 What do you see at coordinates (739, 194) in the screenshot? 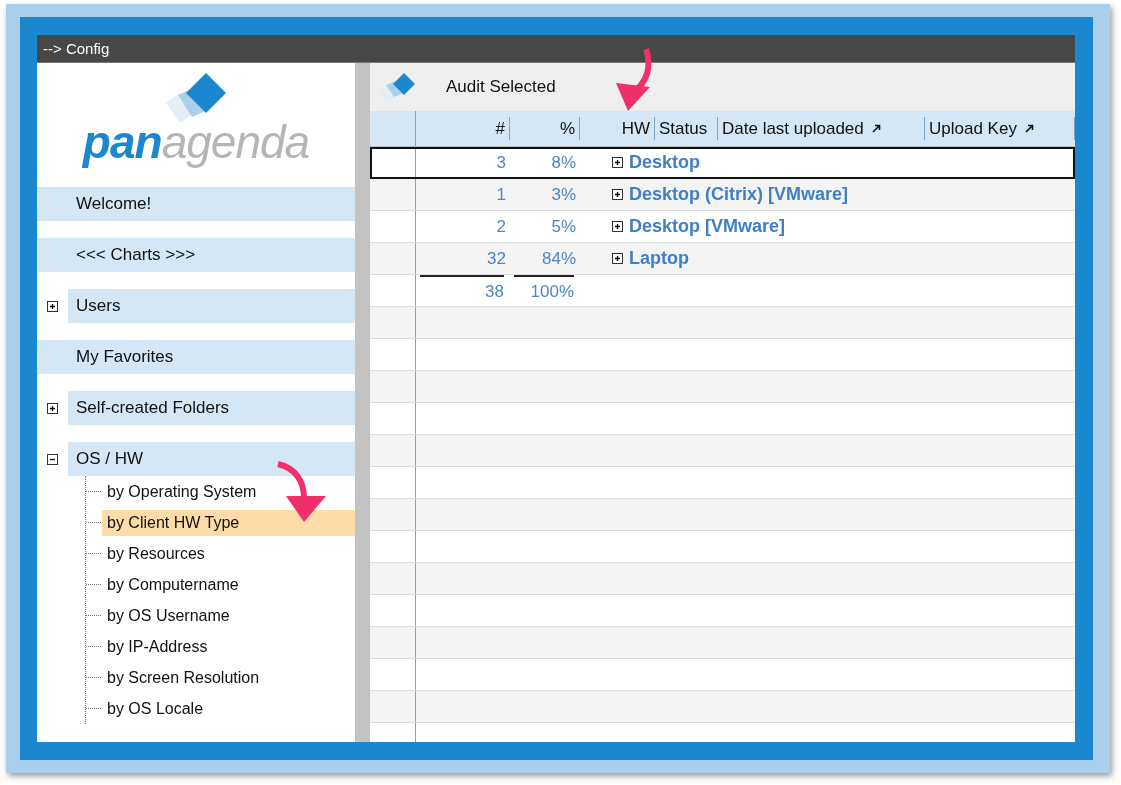
I see `hw-type-cell: Desktop (Citrix) [VMware]` at bounding box center [739, 194].